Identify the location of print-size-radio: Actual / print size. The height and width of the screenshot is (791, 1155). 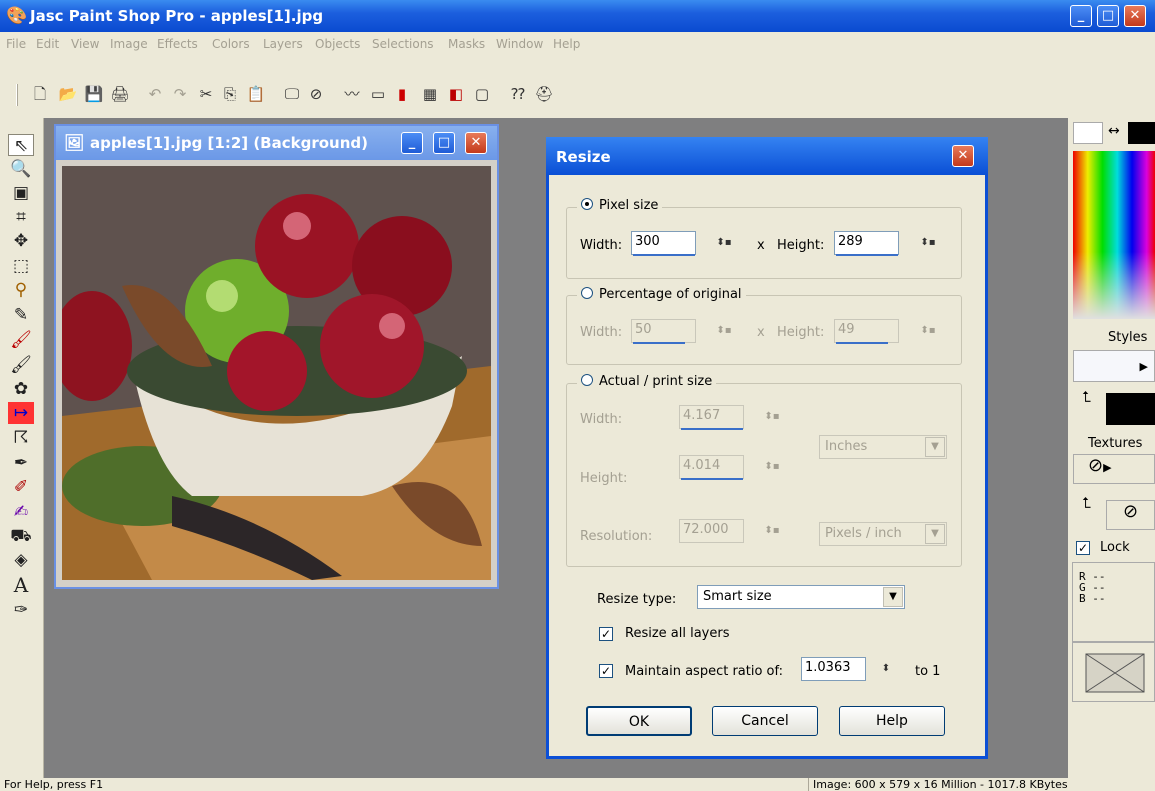
(647, 381).